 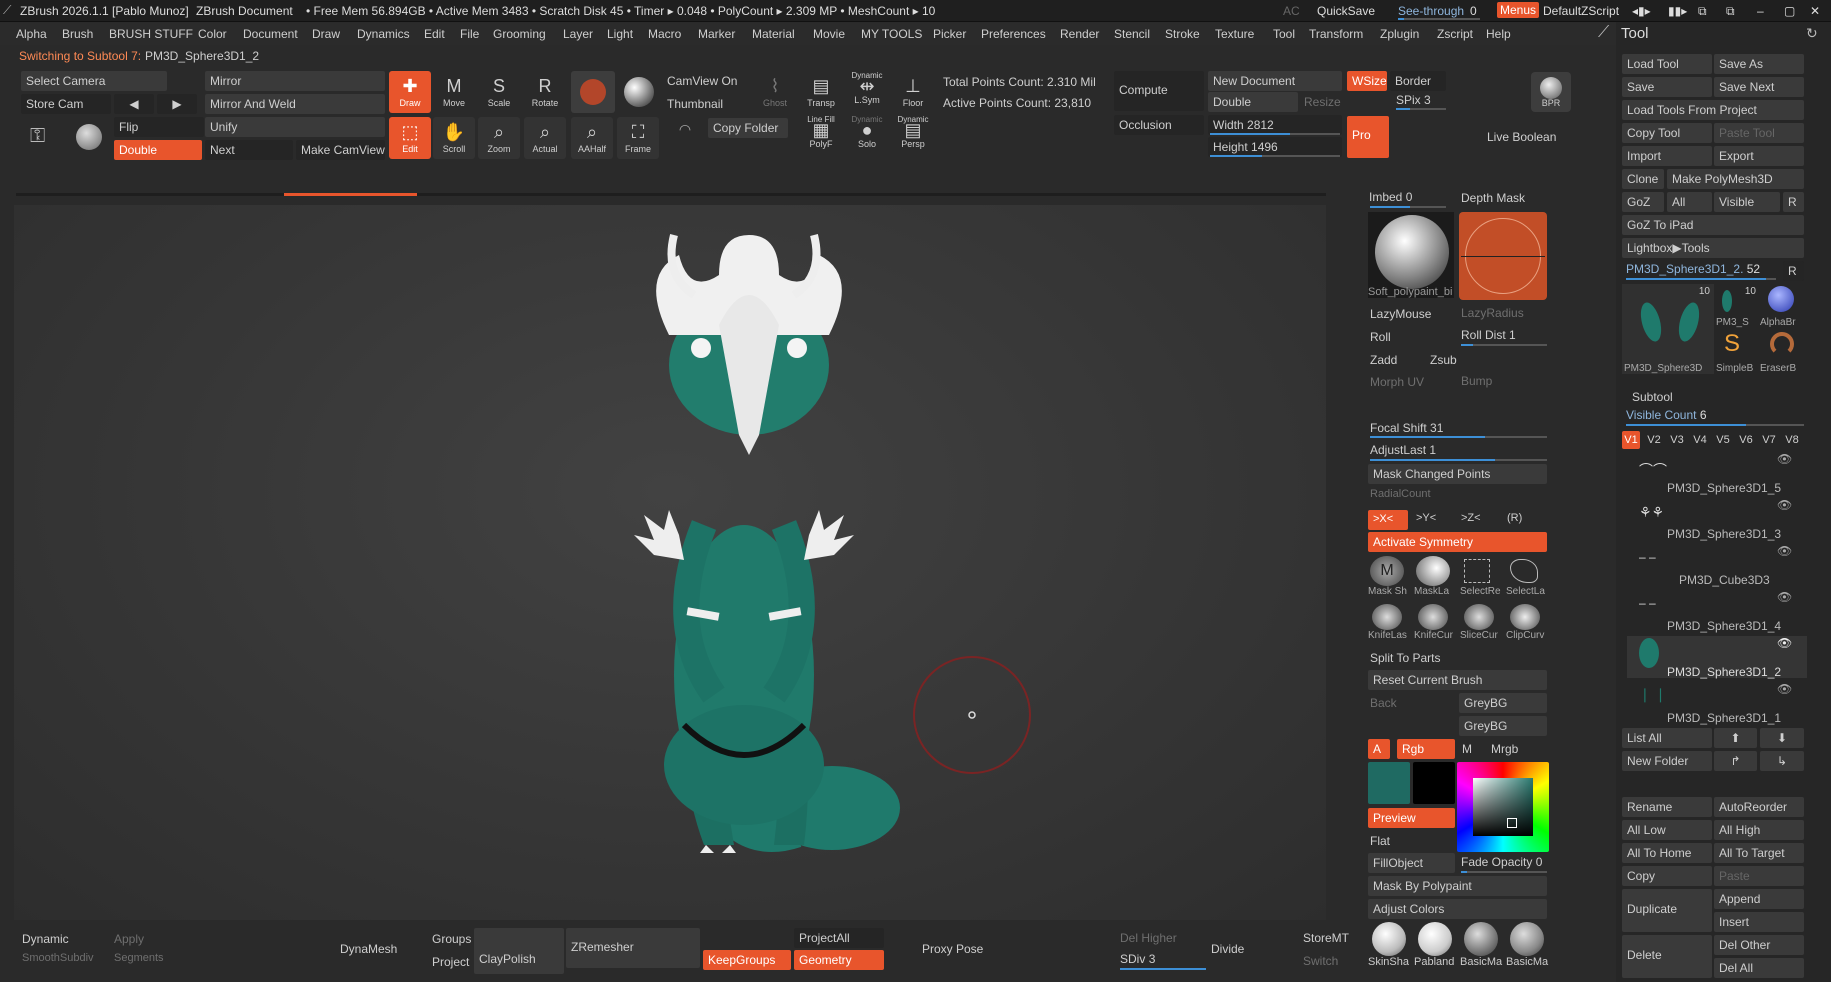 I want to click on load-tools-from-project-button: Load Tools From Project, so click(x=1713, y=110).